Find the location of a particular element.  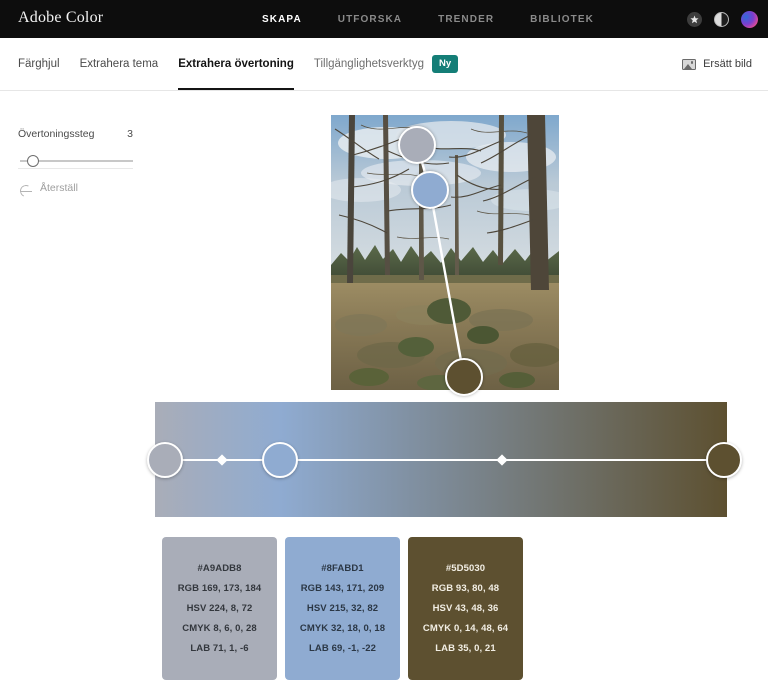

tab-extract-theme: Extrahera tema is located at coordinates (119, 64).